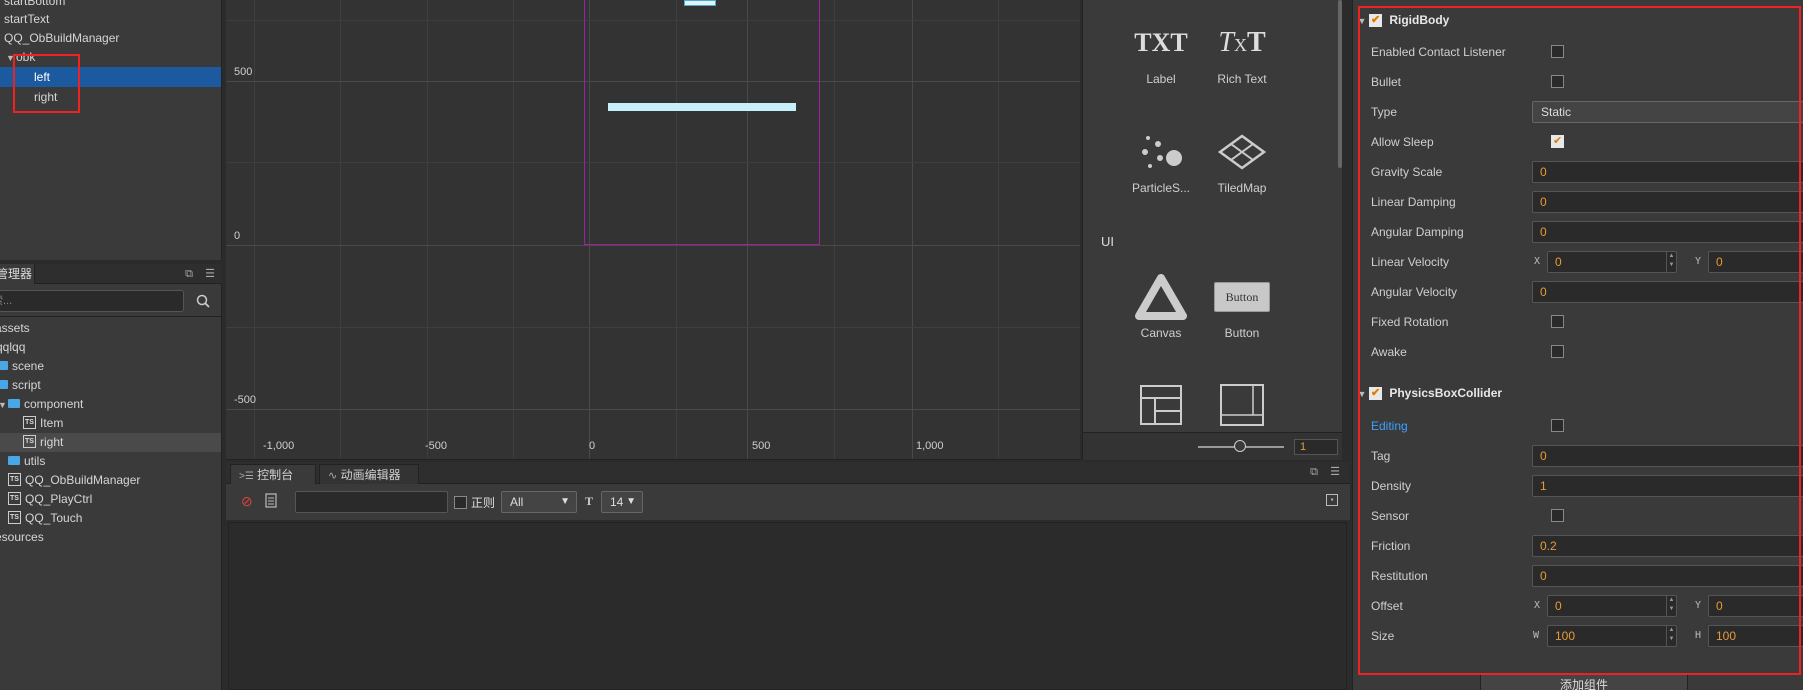 Image resolution: width=1803 pixels, height=690 pixels. Describe the element at coordinates (1467, 426) in the screenshot. I see `prop-editing: Editing` at that location.